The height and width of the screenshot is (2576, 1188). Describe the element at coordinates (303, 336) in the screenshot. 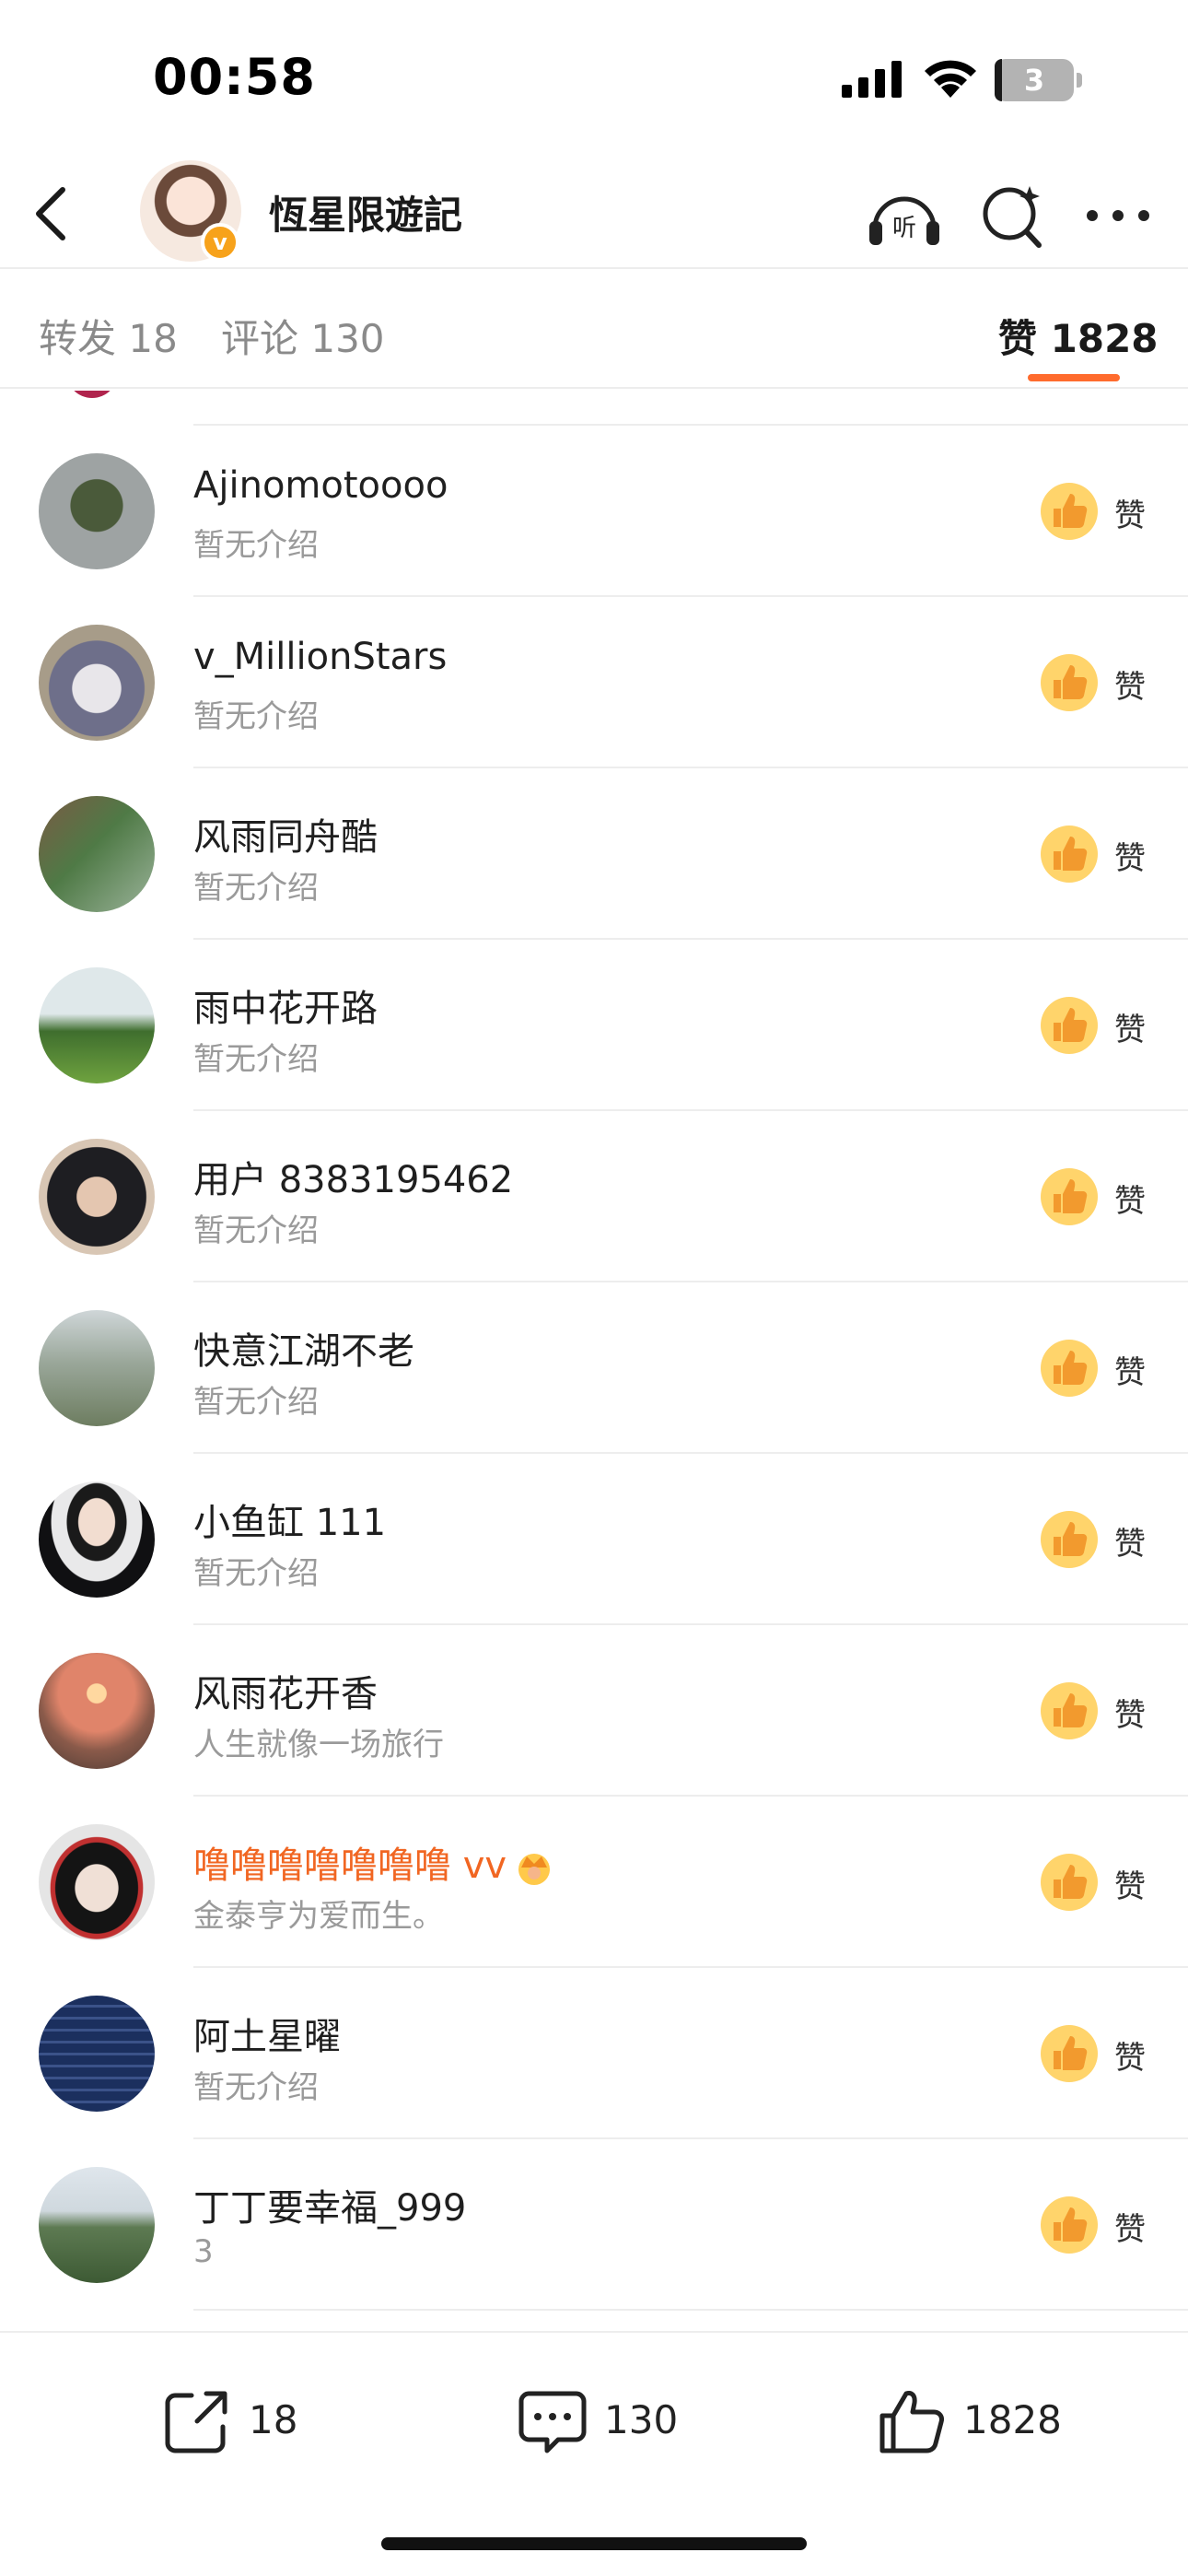

I see `tab-comments: 评论 130` at that location.